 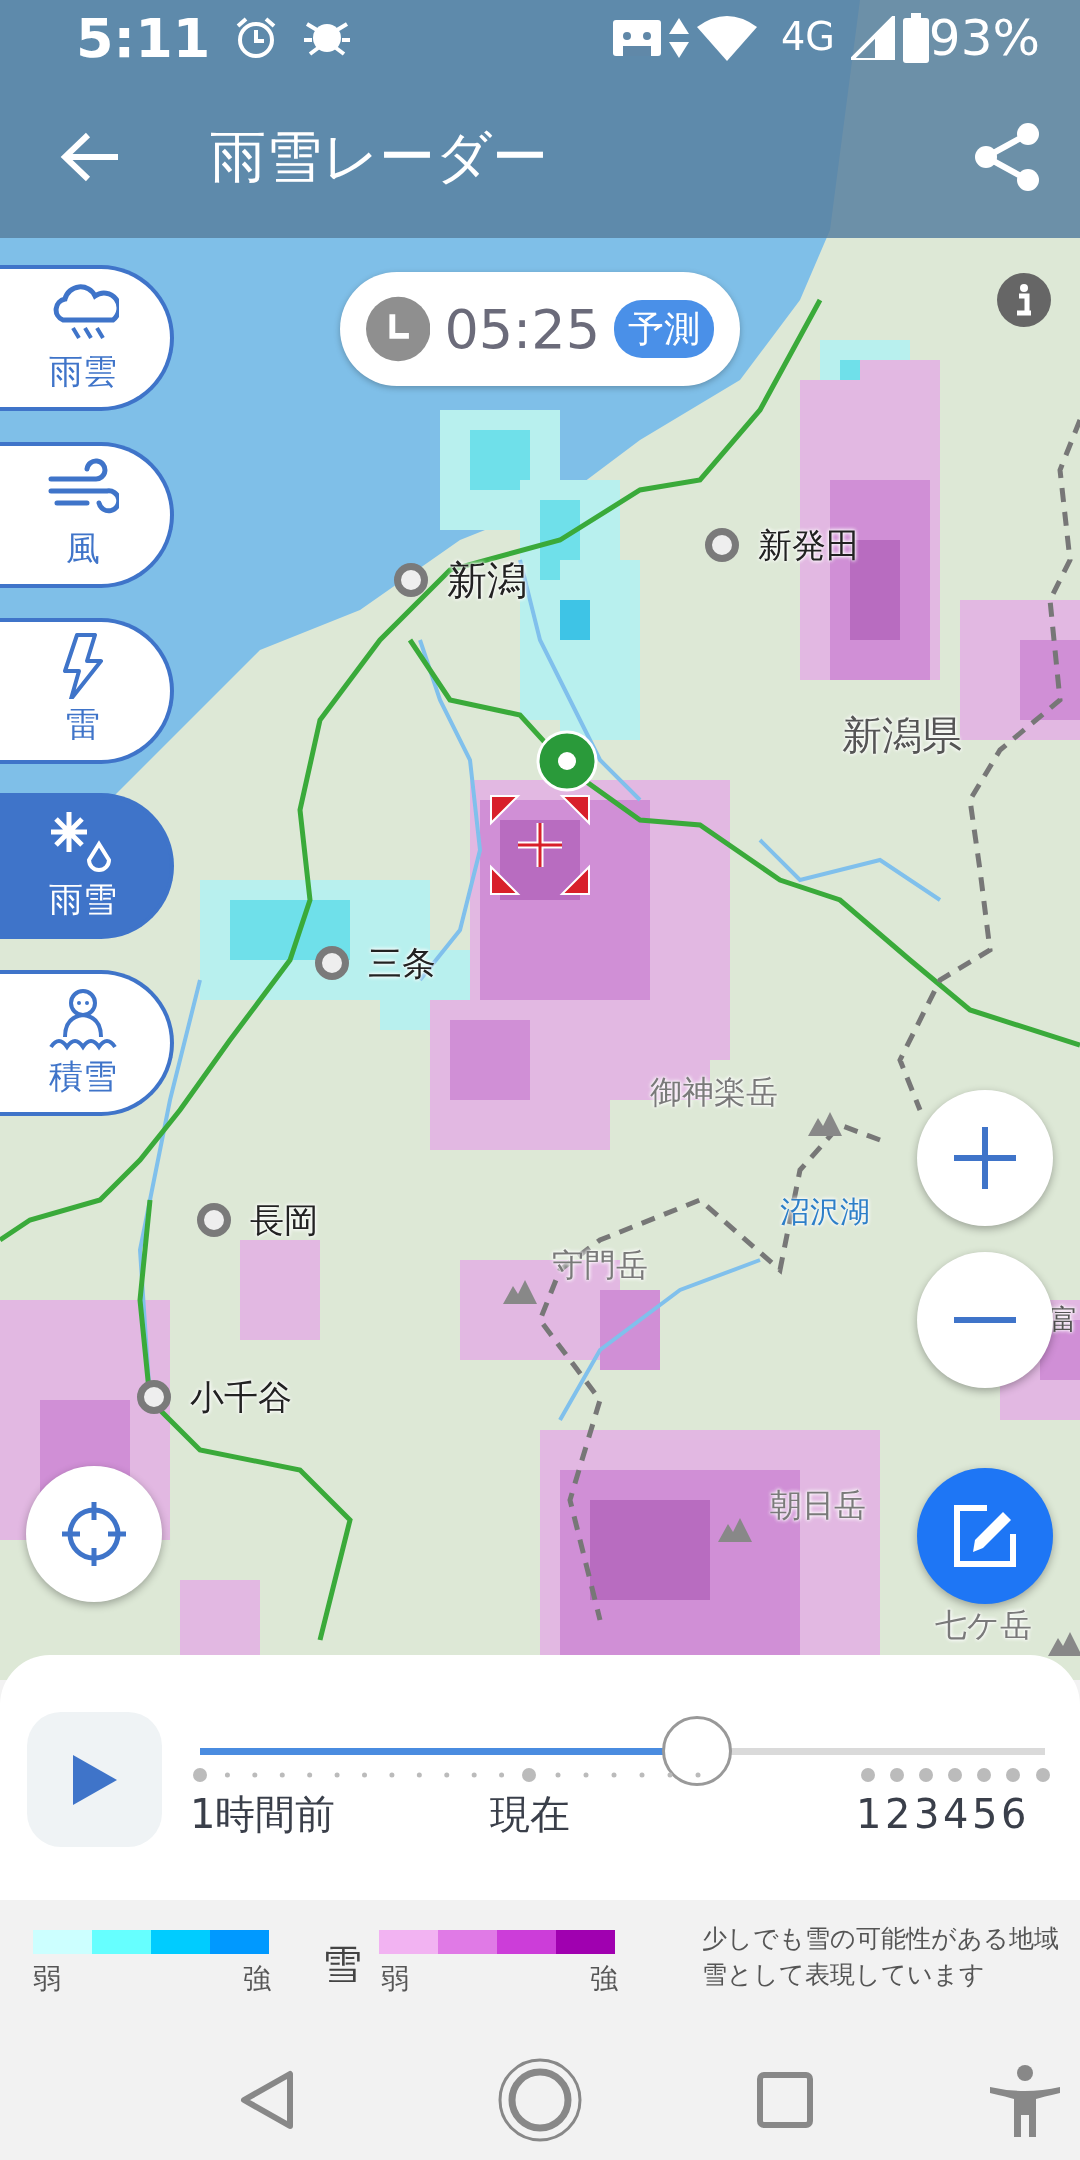 I want to click on legend-snow-label: 雪, so click(x=342, y=1964).